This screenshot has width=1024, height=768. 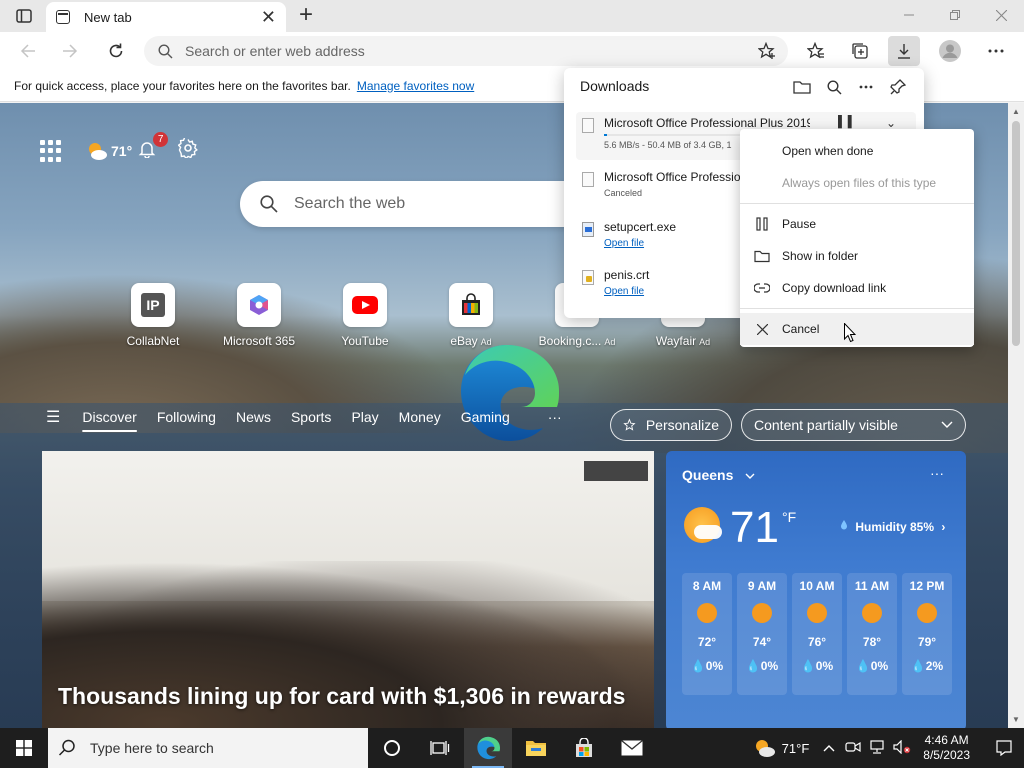 What do you see at coordinates (415, 86) in the screenshot?
I see `manage-favorites-link: Manage favorites now` at bounding box center [415, 86].